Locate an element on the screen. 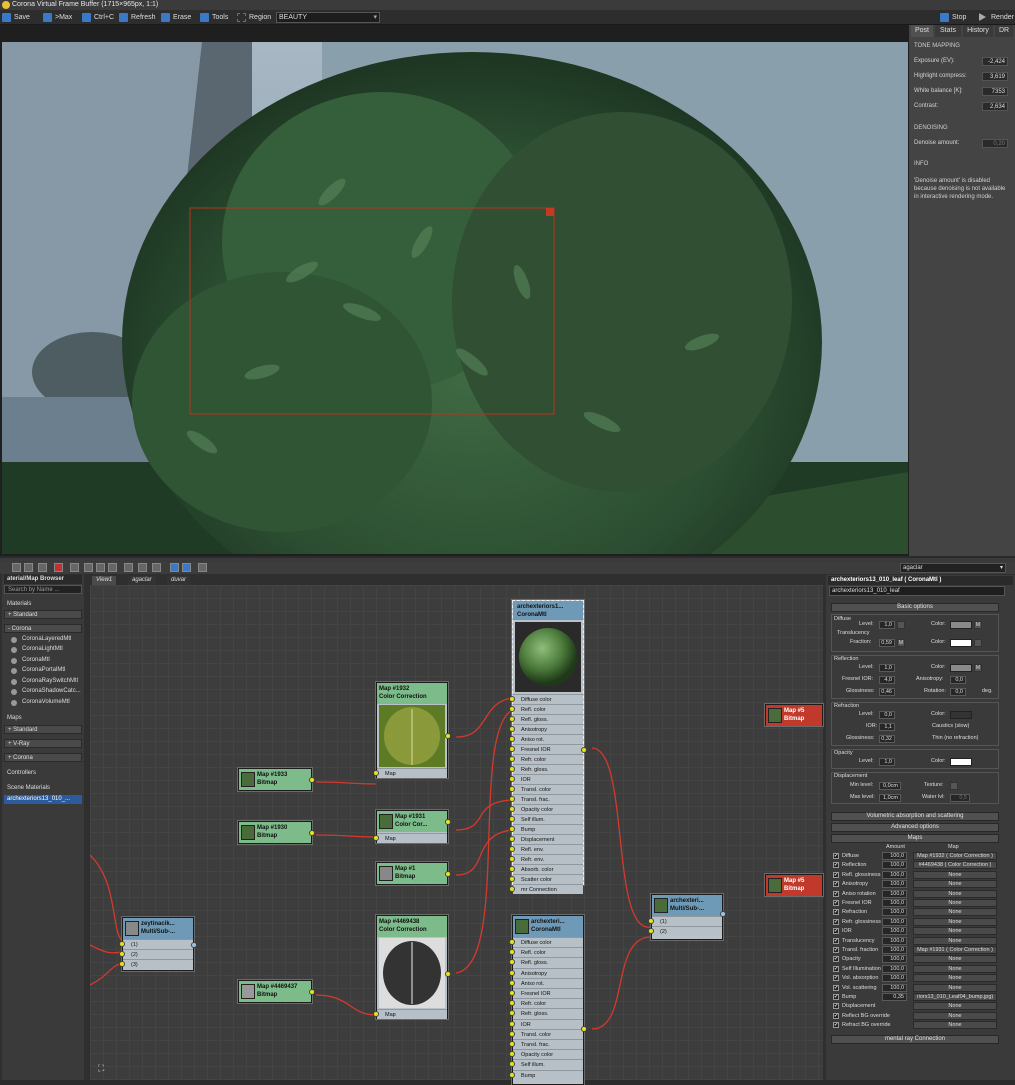 The height and width of the screenshot is (1085, 1015). water-level-field: 0,5 is located at coordinates (960, 798).